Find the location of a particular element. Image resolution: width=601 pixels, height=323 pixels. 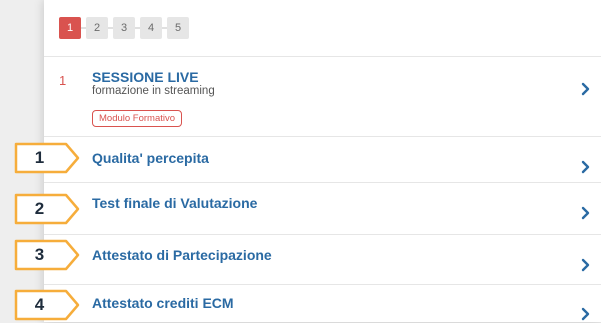

page-button-5: 5 is located at coordinates (178, 28).